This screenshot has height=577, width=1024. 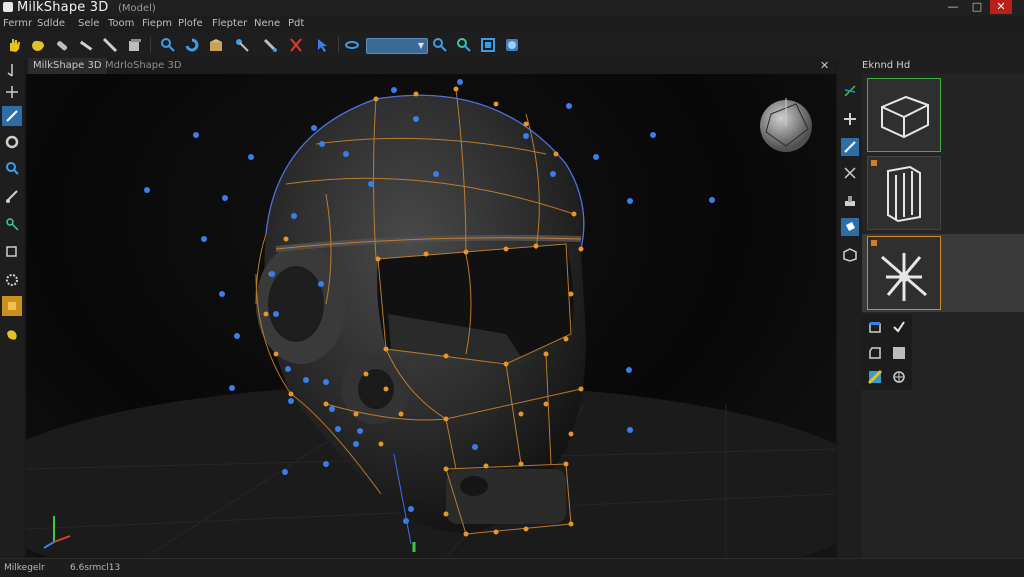 What do you see at coordinates (110, 45) in the screenshot?
I see `knife-icon` at bounding box center [110, 45].